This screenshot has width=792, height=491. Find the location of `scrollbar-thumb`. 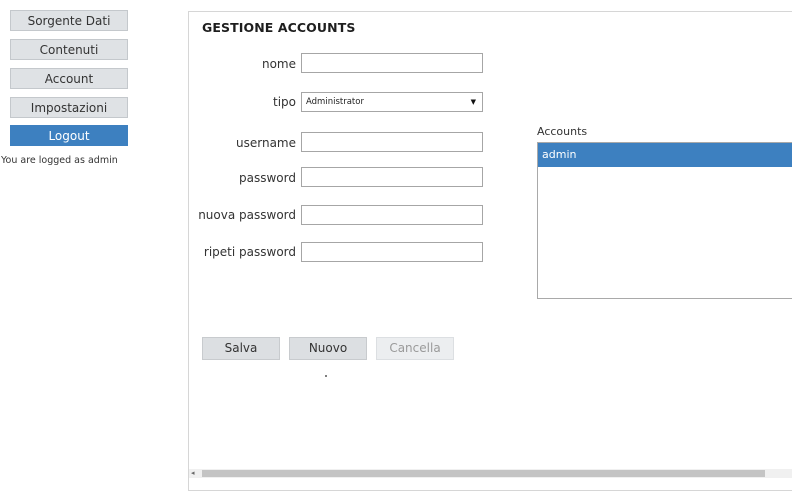

scrollbar-thumb is located at coordinates (483, 473).